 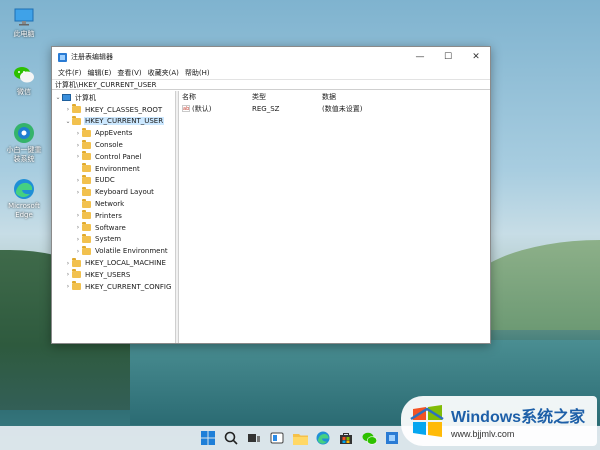 What do you see at coordinates (113, 228) in the screenshot?
I see `tree-item-subkey: › Software` at bounding box center [113, 228].